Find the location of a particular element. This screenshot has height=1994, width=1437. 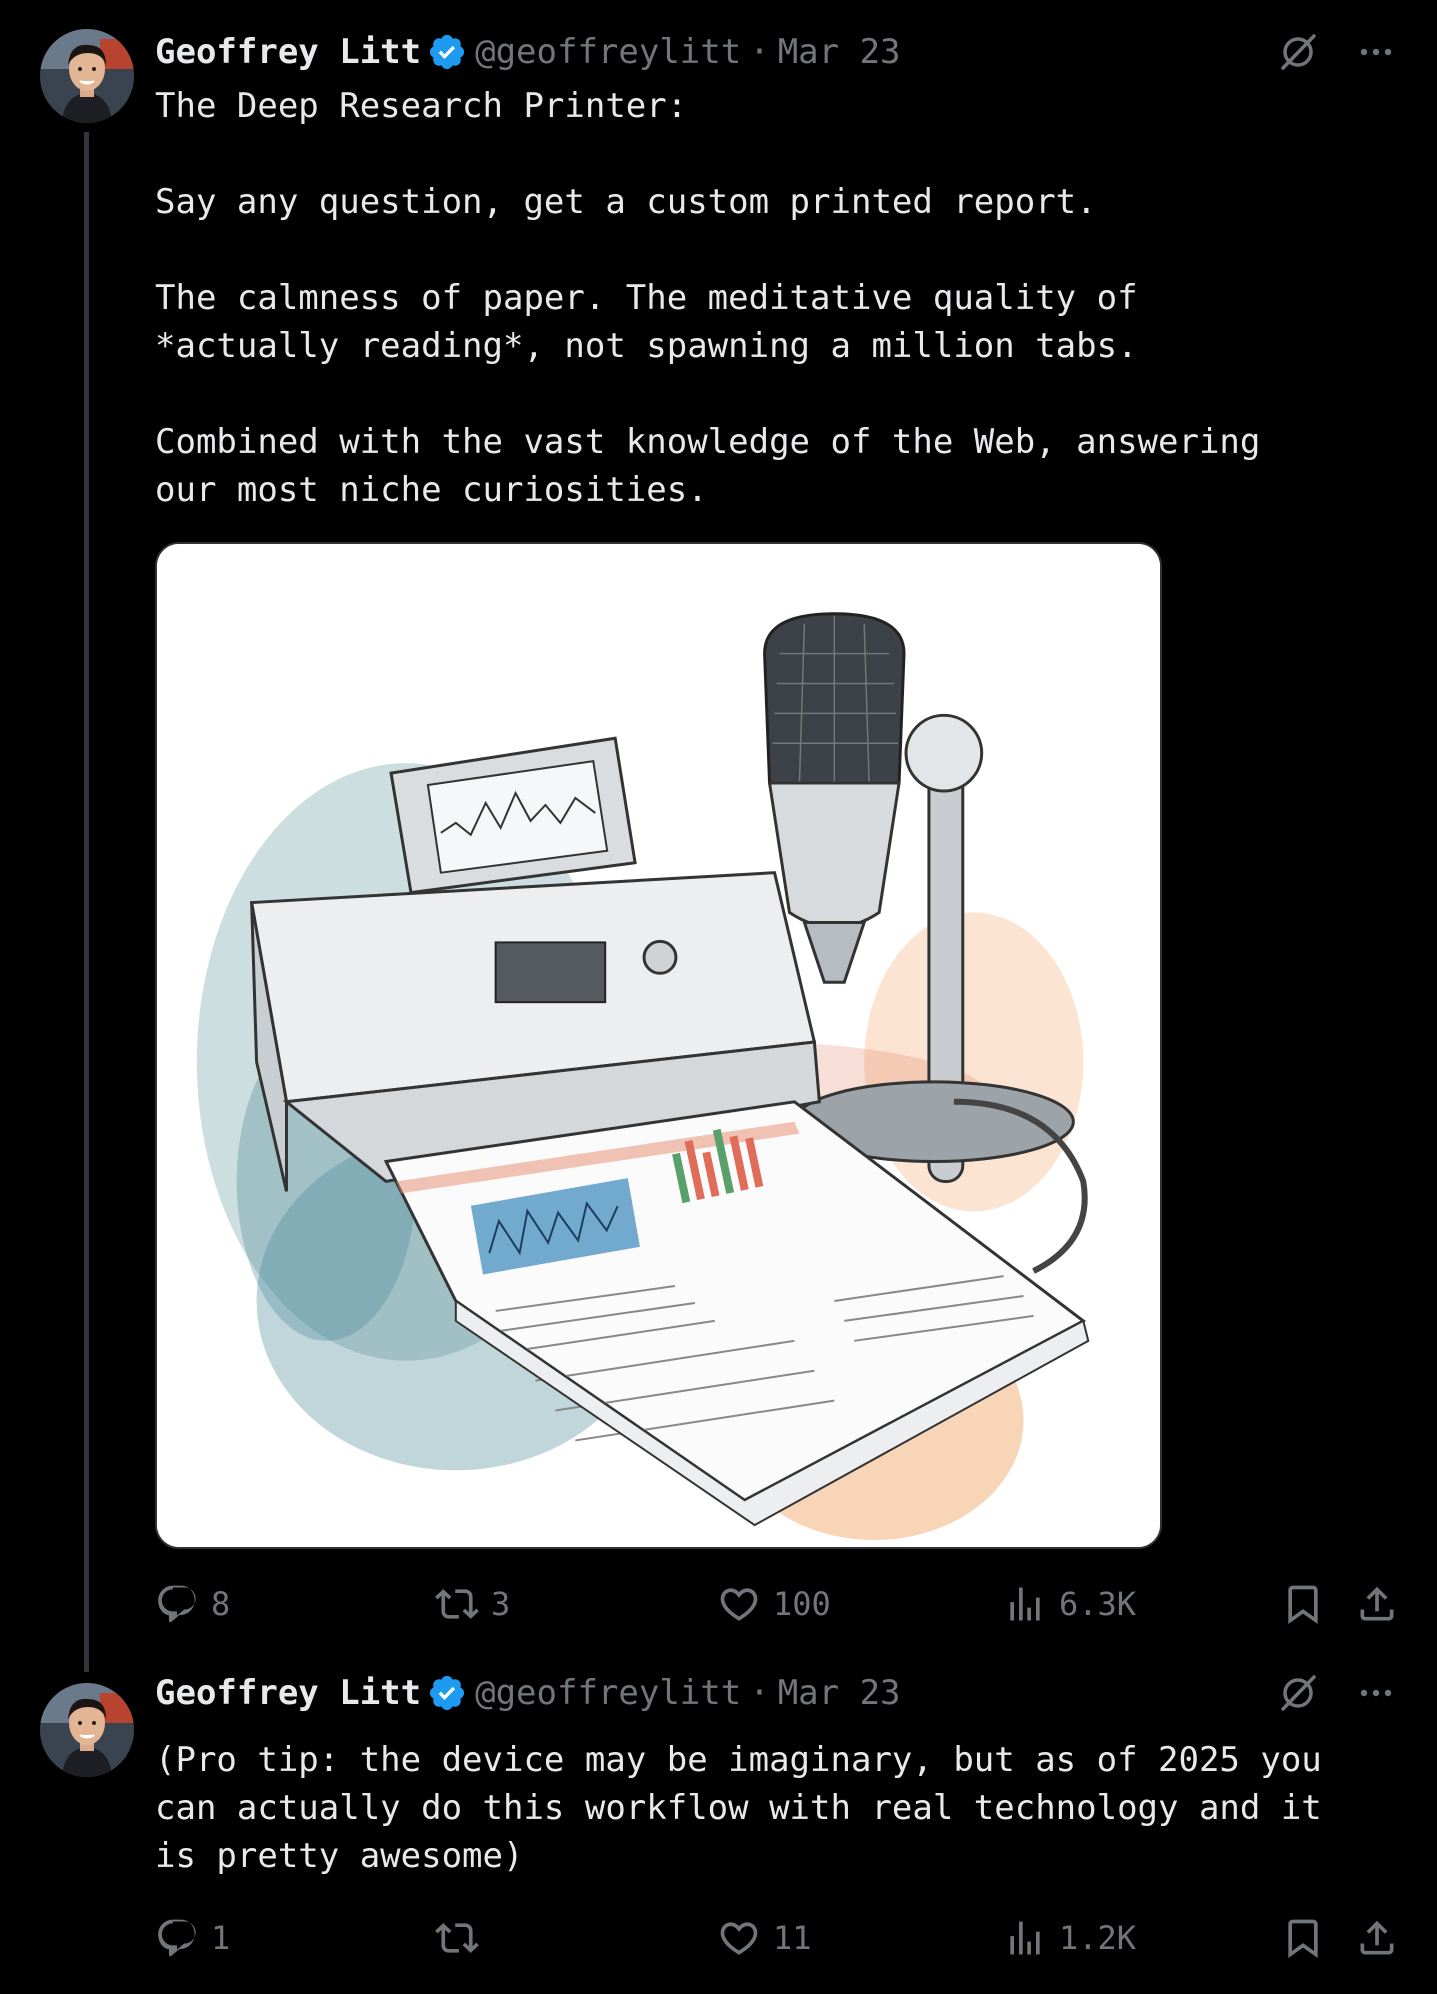

tweet-actions: 1 11 1.2K is located at coordinates (776, 1938).